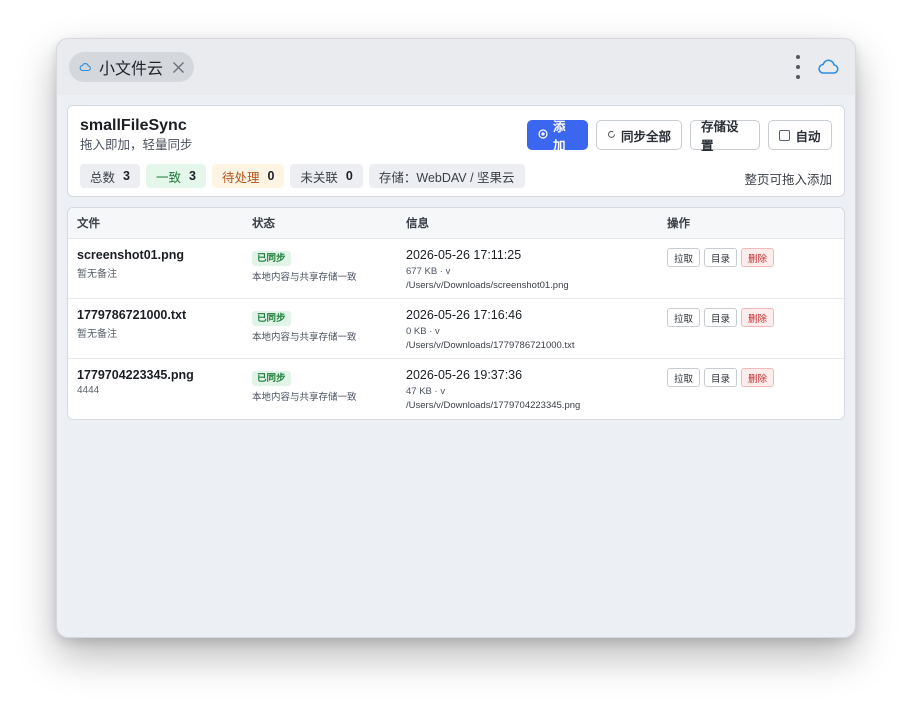 The height and width of the screenshot is (712, 912). I want to click on drop-hint: 整页可拖入添加, so click(788, 180).